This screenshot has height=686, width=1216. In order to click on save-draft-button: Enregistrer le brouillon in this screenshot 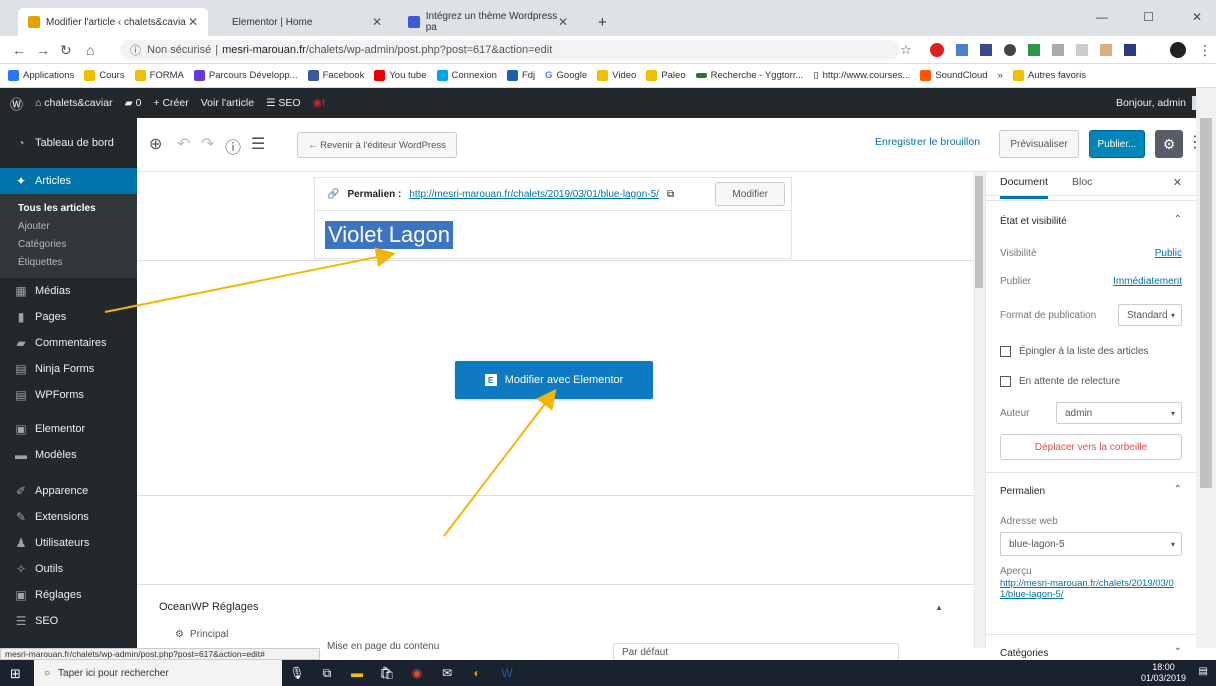, I will do `click(927, 142)`.